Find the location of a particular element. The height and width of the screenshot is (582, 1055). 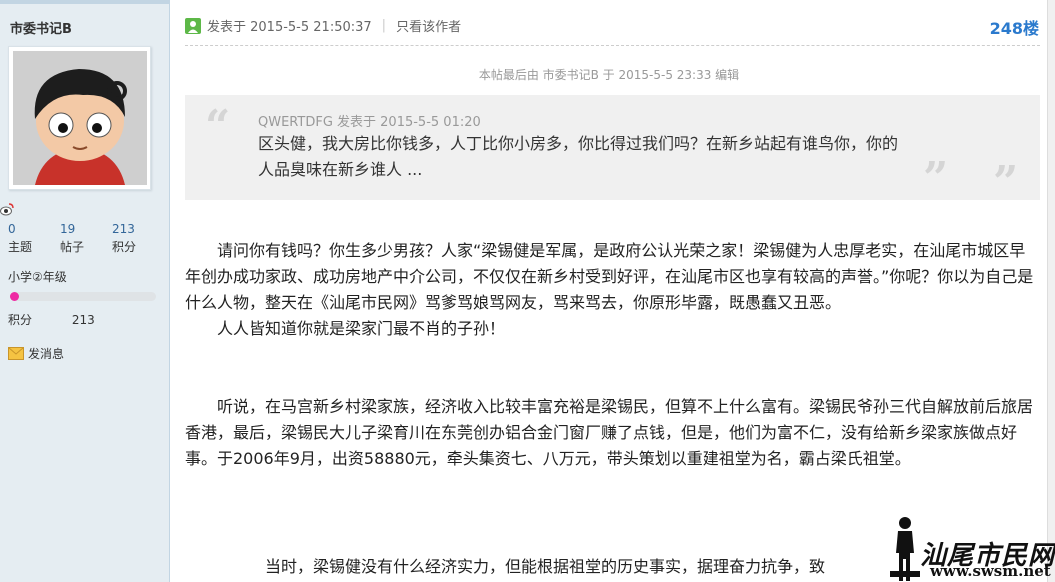

stat-threads: 0 主题 is located at coordinates (34, 238).